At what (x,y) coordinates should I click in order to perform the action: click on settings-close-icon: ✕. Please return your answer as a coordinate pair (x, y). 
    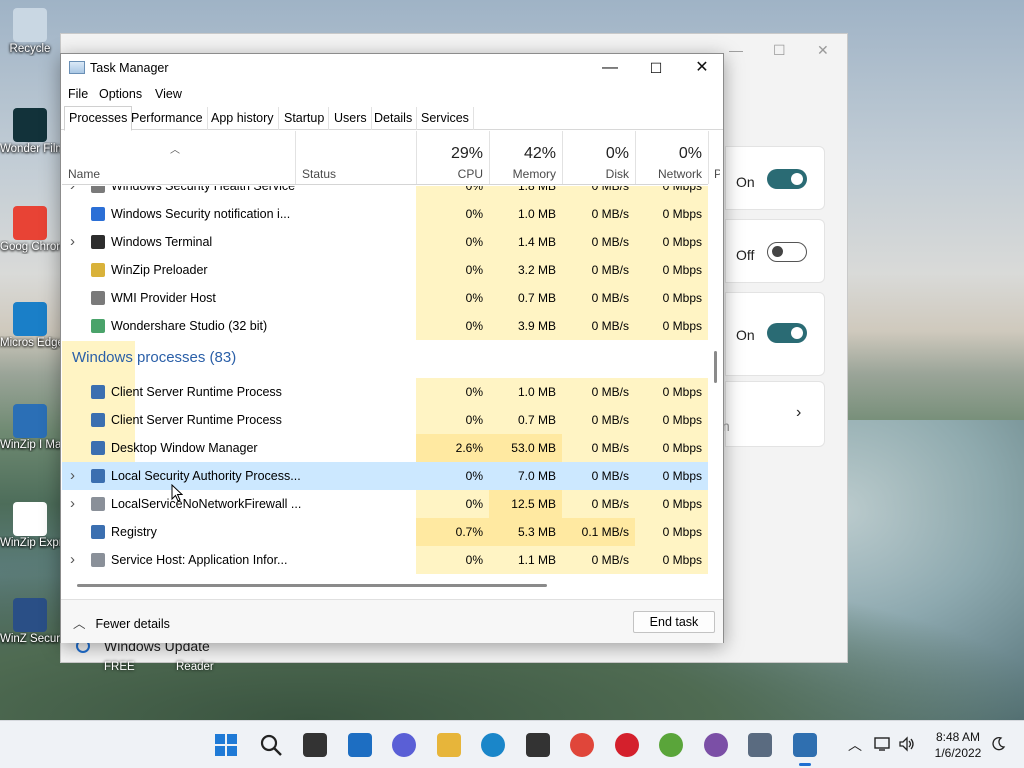
    Looking at the image, I should click on (823, 50).